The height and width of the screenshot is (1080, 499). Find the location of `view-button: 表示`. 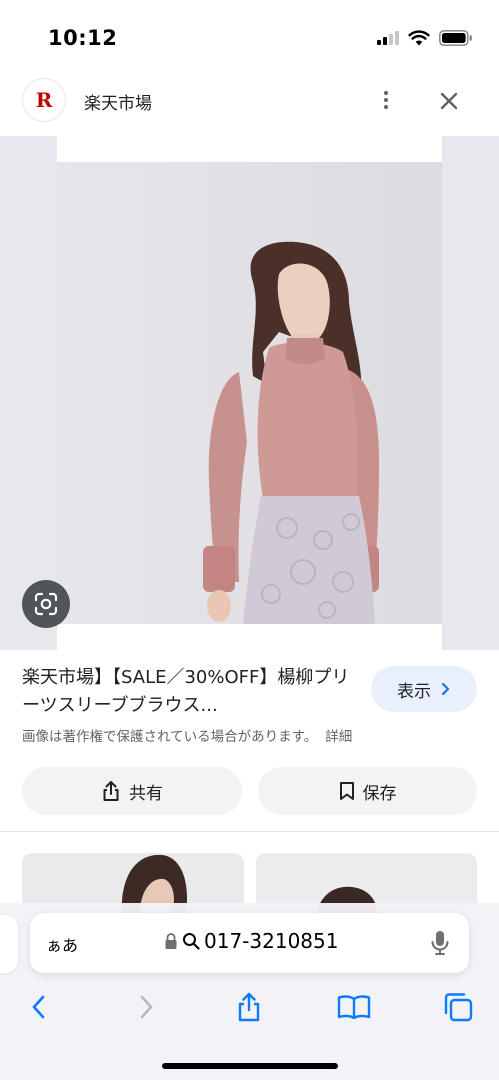

view-button: 表示 is located at coordinates (424, 689).